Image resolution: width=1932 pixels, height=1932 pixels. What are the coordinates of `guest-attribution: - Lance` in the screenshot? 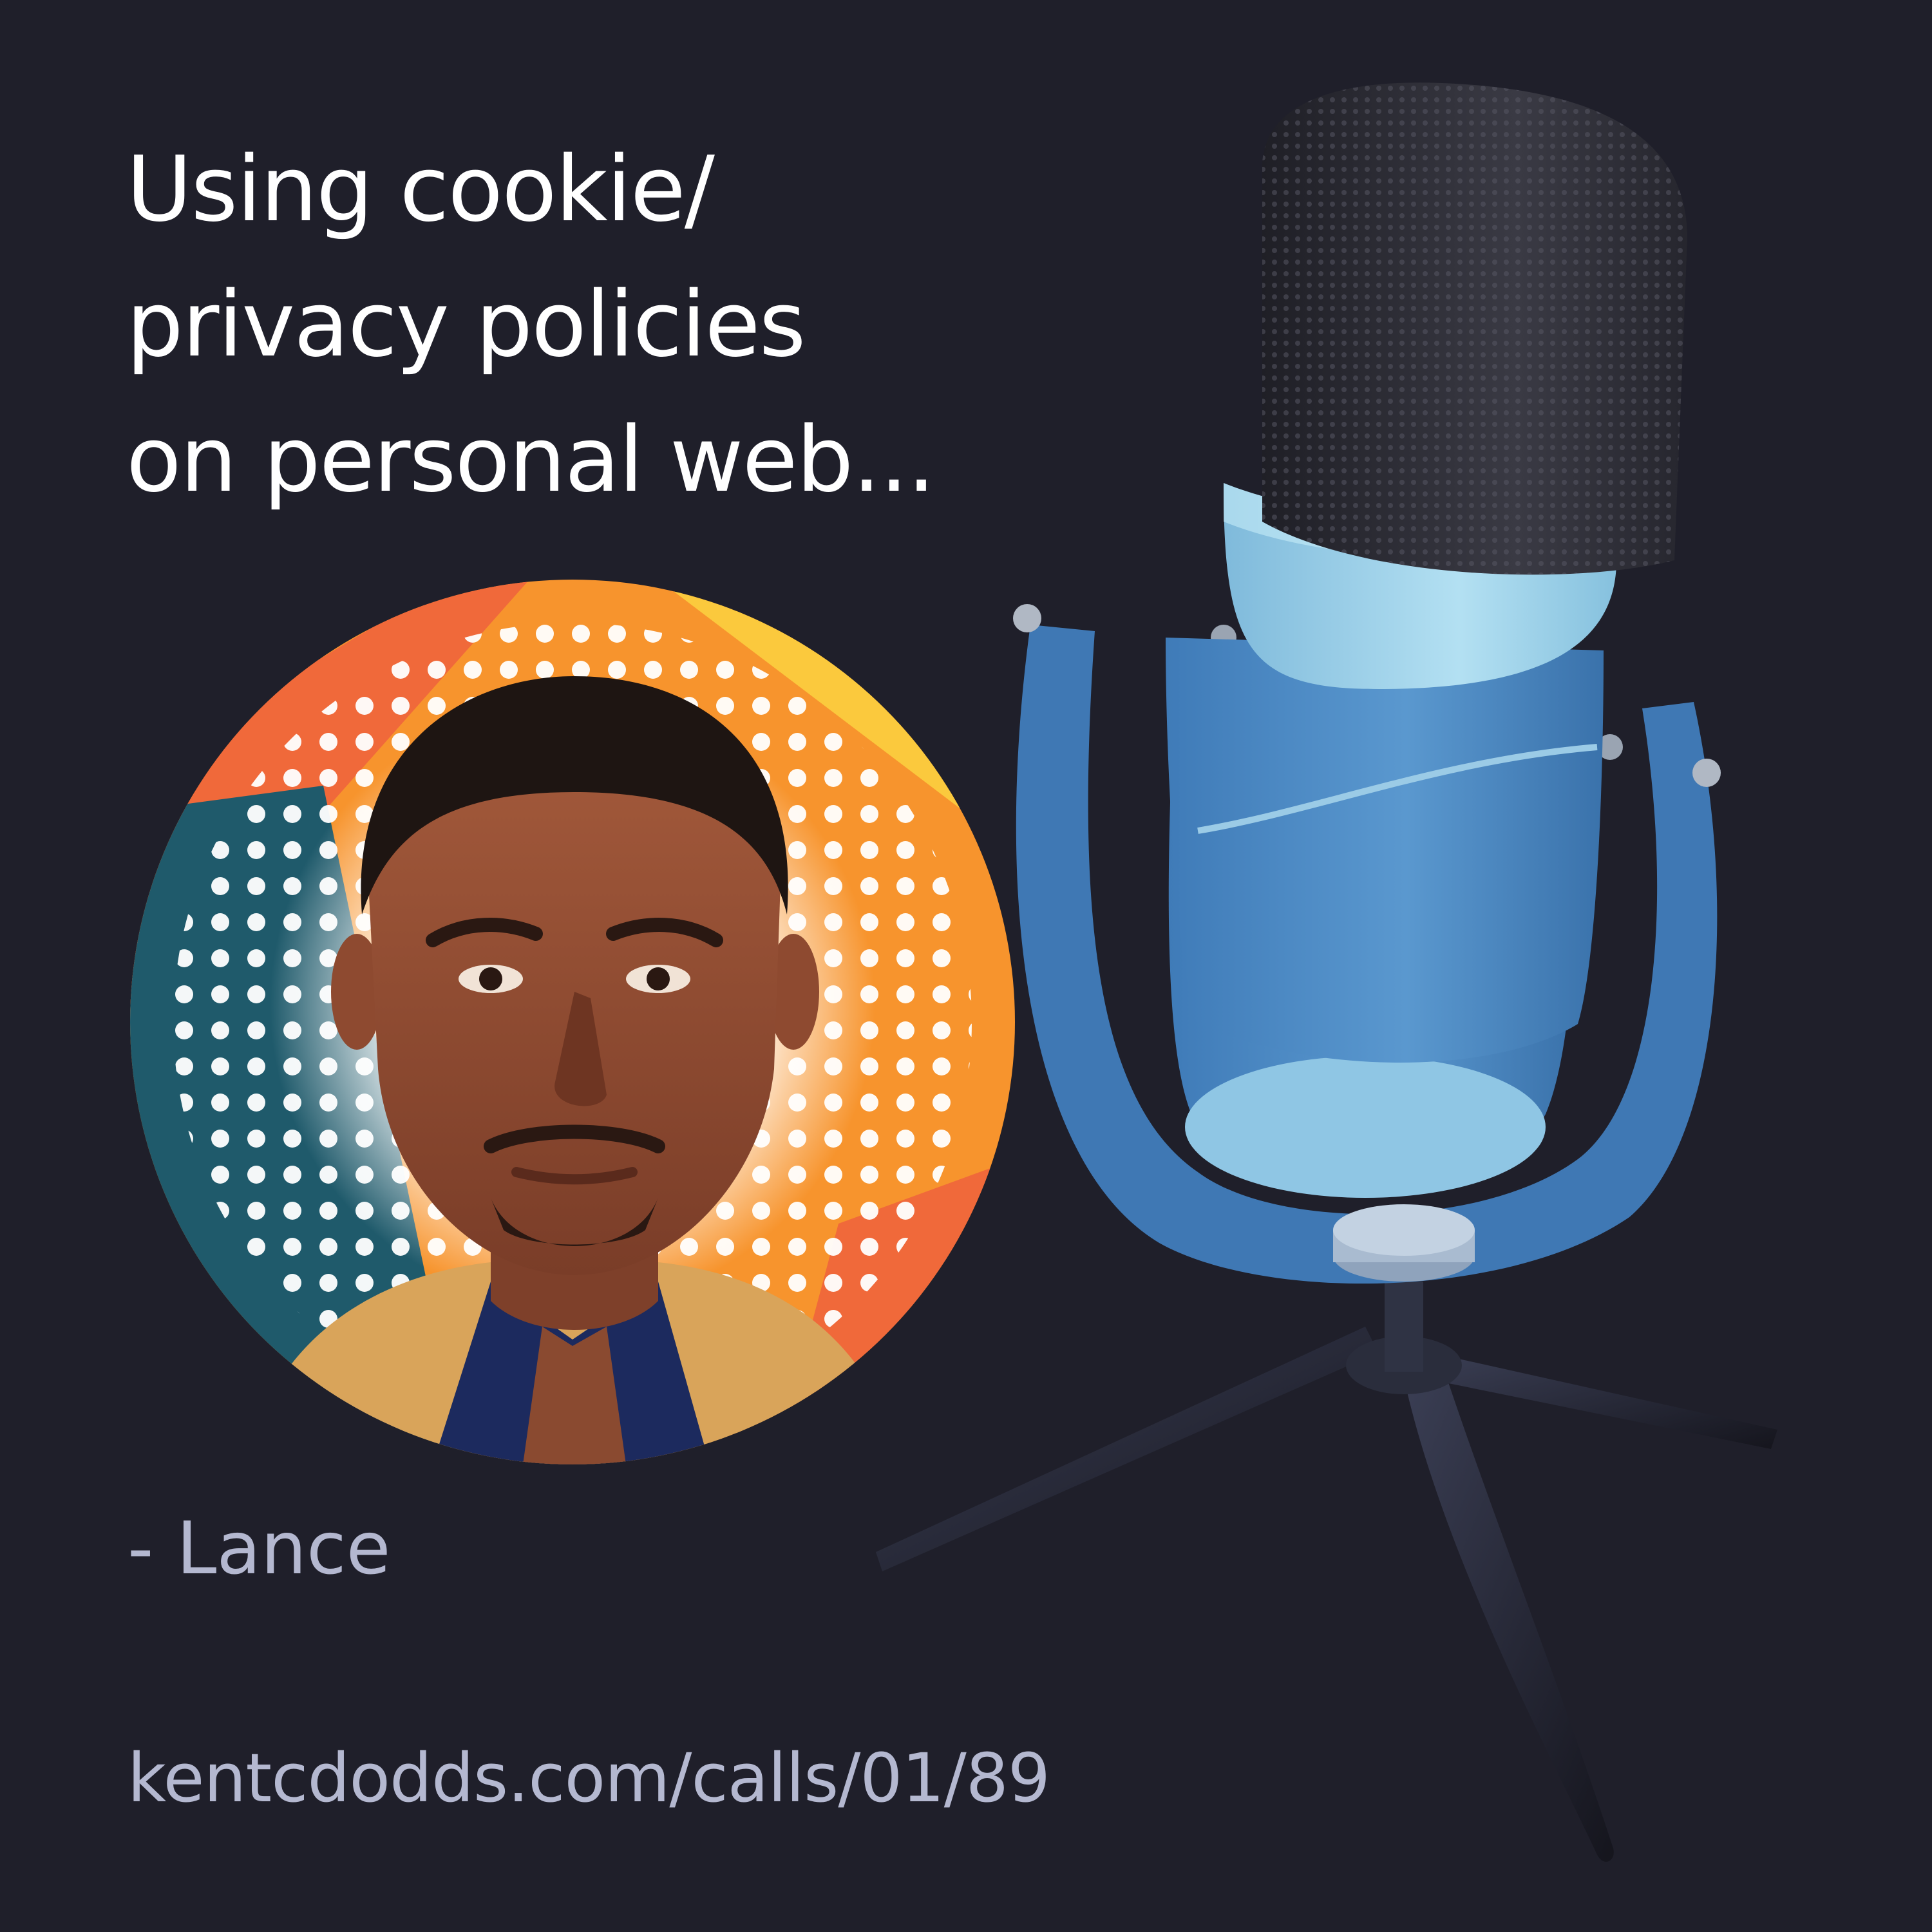 It's located at (259, 1549).